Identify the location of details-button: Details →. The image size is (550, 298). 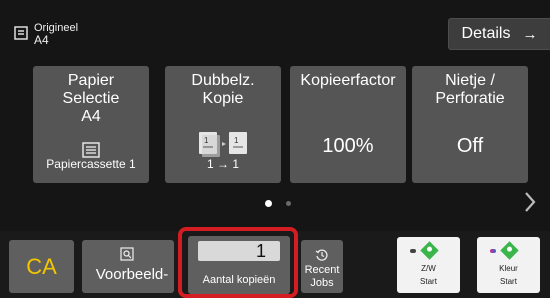
(499, 34).